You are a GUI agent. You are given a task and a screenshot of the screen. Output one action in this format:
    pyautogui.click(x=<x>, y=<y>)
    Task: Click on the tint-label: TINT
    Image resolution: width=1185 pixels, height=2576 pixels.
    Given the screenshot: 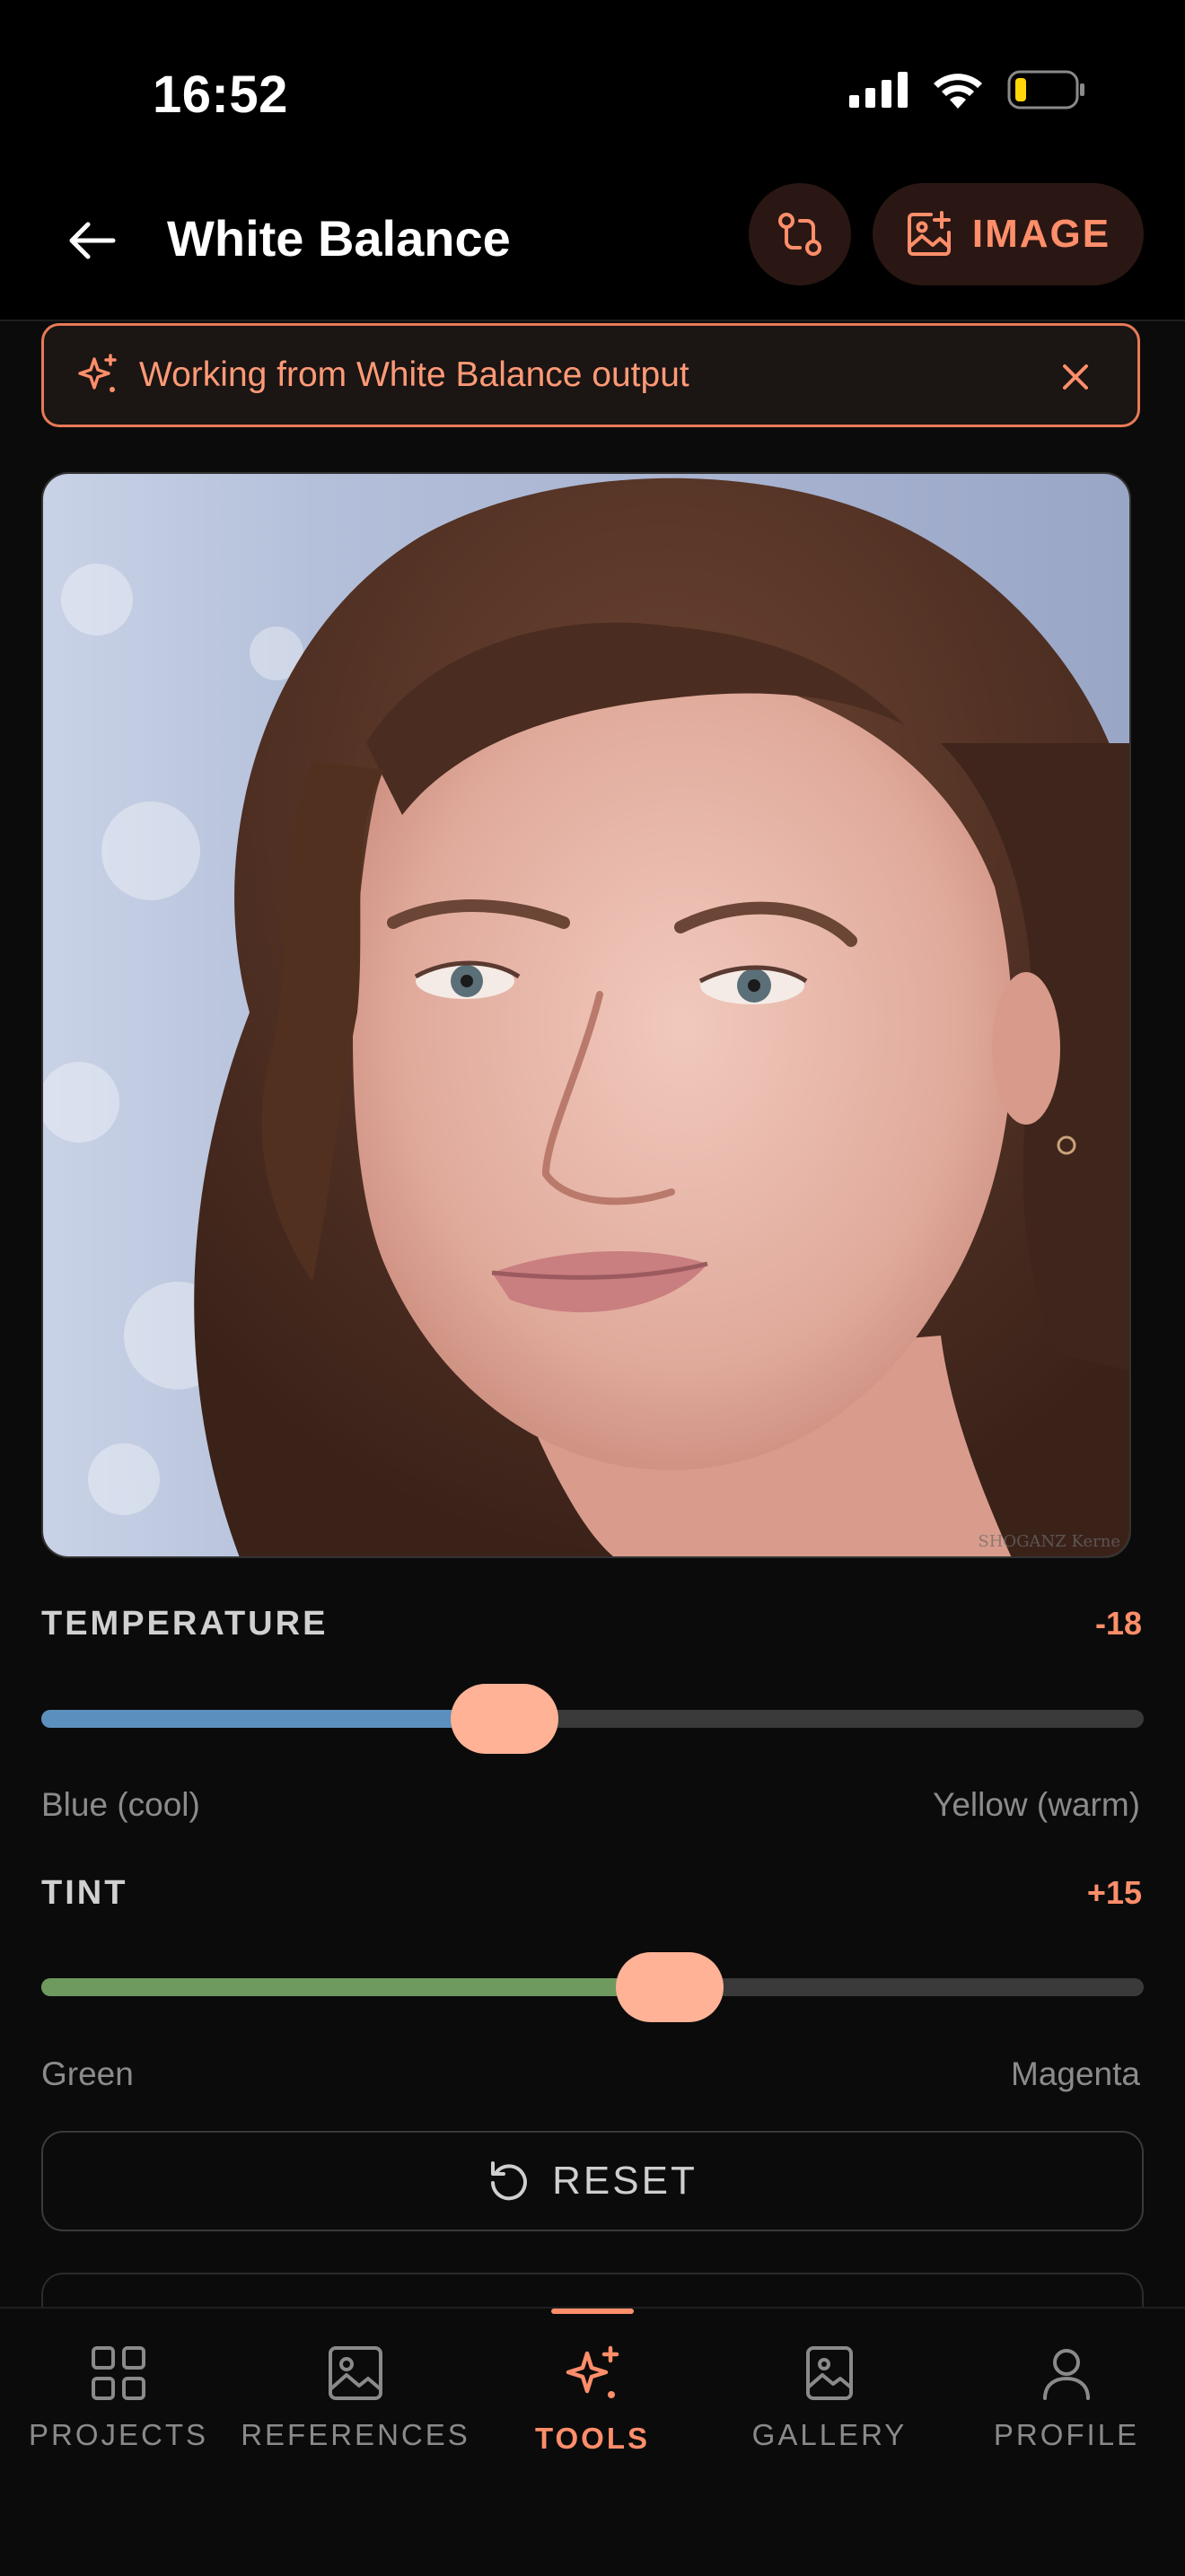 What is the action you would take?
    pyautogui.click(x=84, y=1893)
    